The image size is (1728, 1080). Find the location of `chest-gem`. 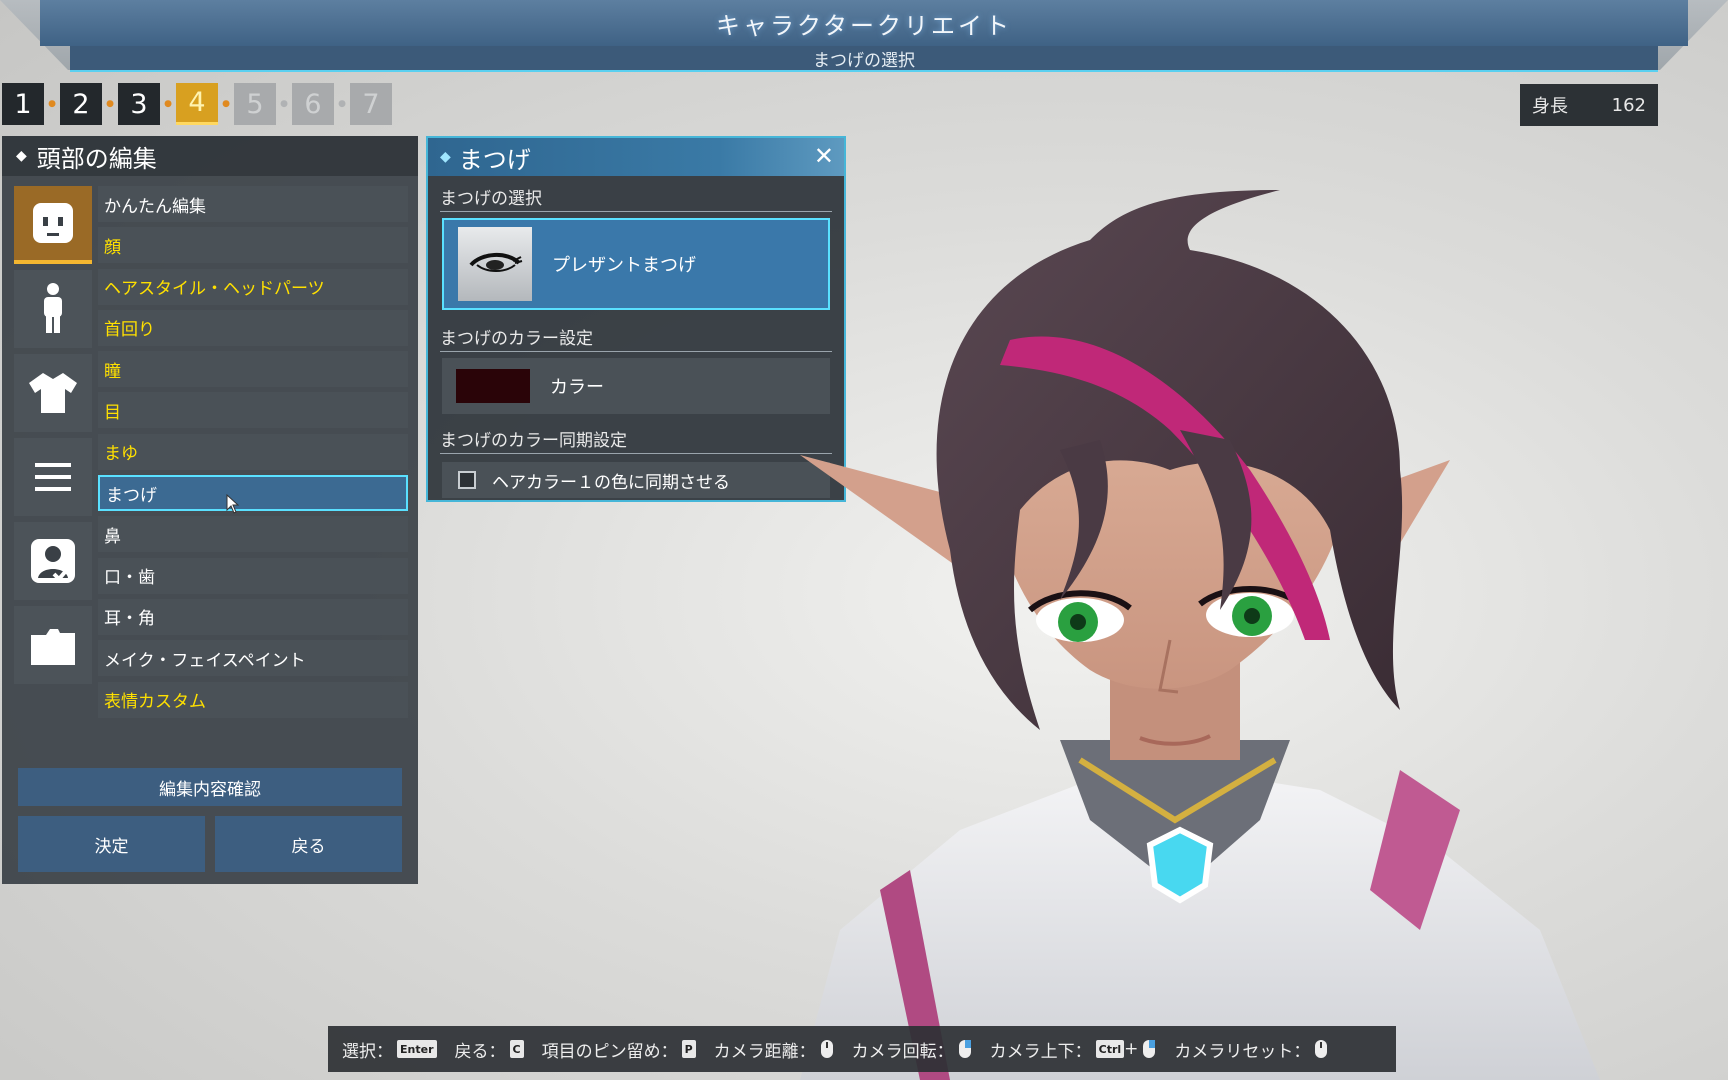

chest-gem is located at coordinates (1180, 865).